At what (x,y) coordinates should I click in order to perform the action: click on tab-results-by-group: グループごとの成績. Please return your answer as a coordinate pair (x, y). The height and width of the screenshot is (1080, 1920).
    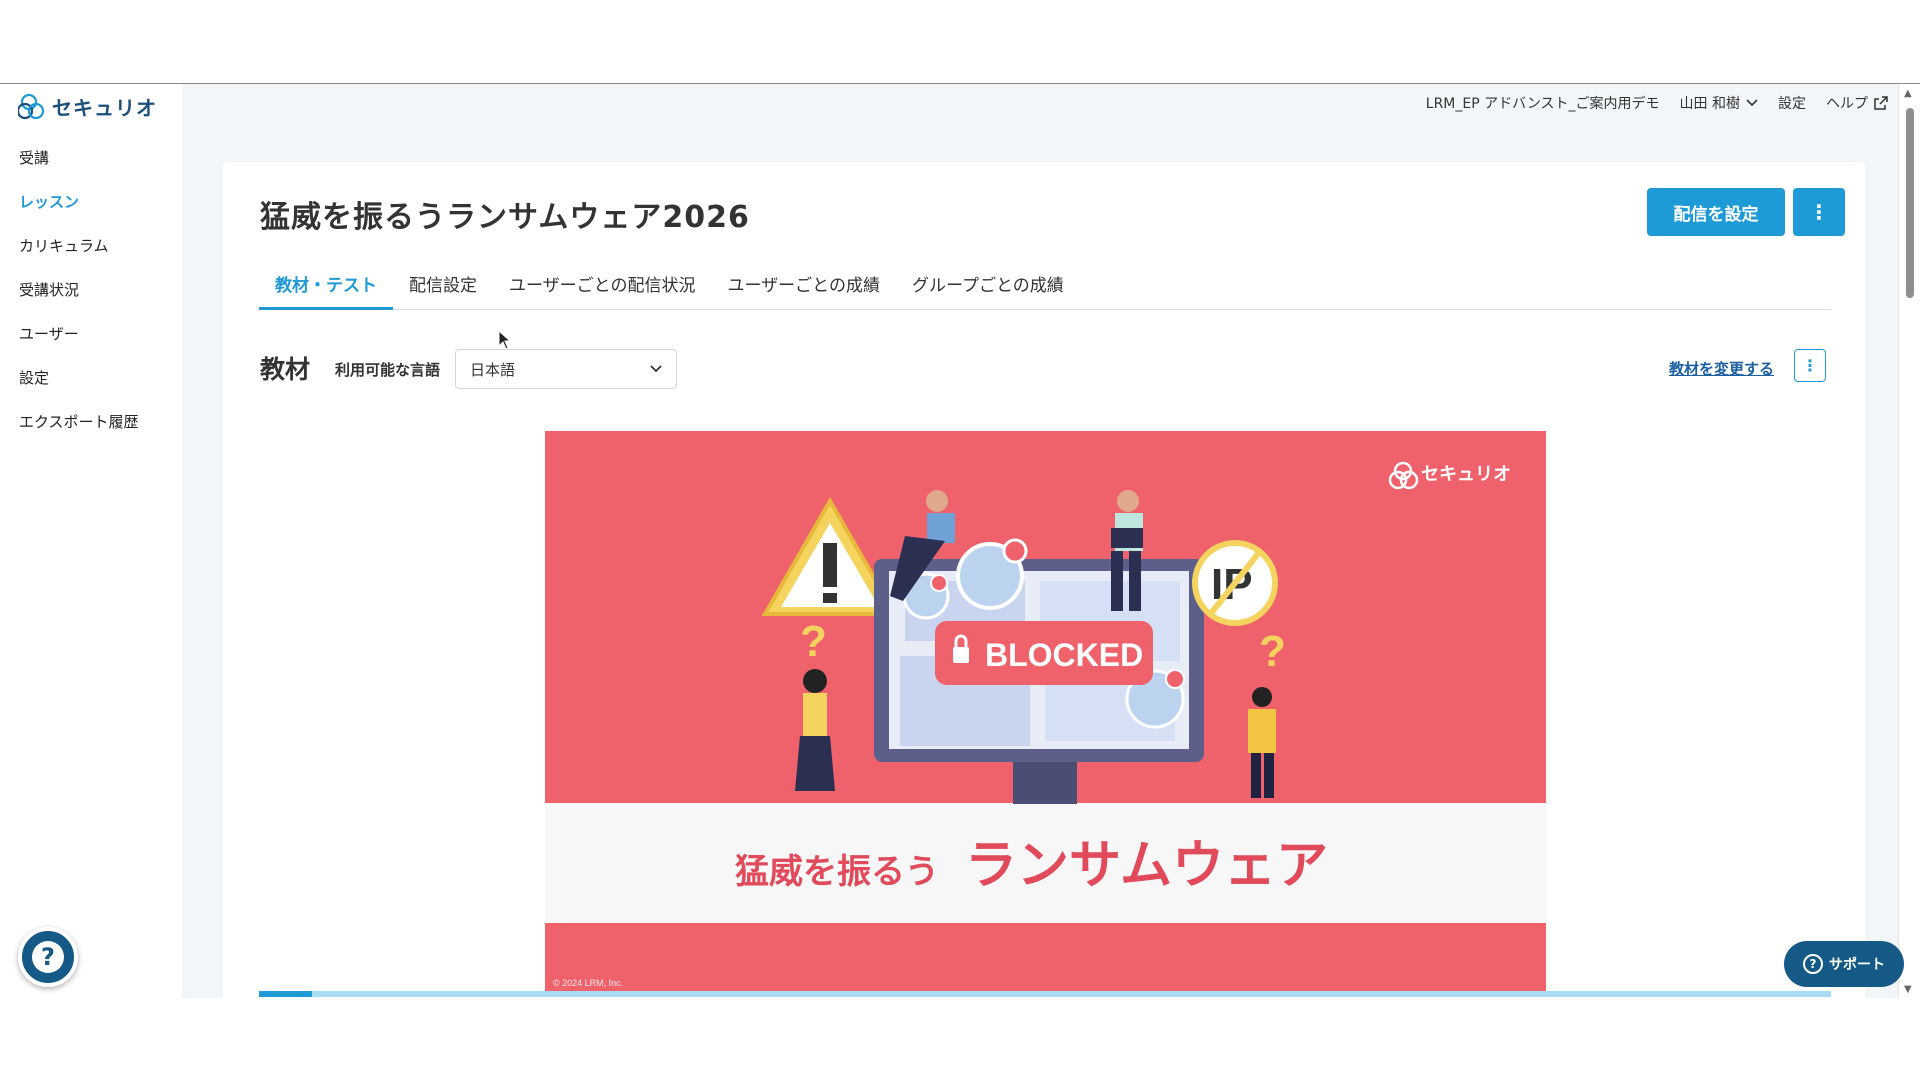
    Looking at the image, I should click on (988, 288).